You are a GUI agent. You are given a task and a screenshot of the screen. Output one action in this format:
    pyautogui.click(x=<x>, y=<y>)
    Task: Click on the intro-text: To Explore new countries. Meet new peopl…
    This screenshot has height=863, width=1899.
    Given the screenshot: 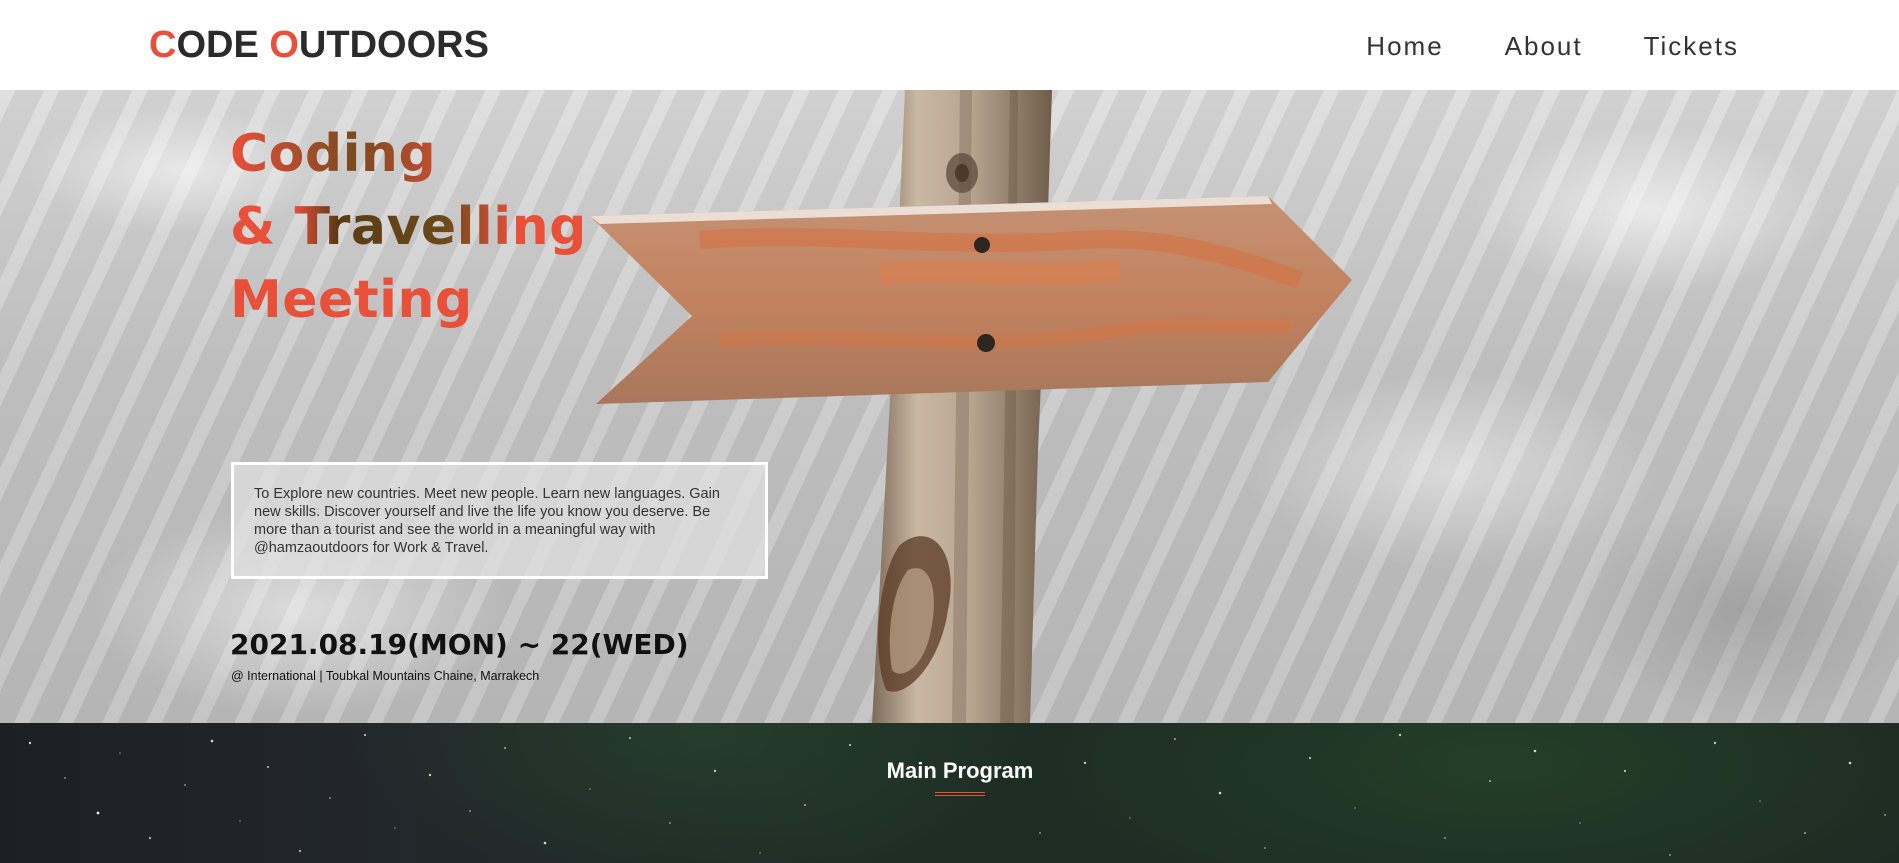 What is the action you would take?
    pyautogui.click(x=487, y=521)
    